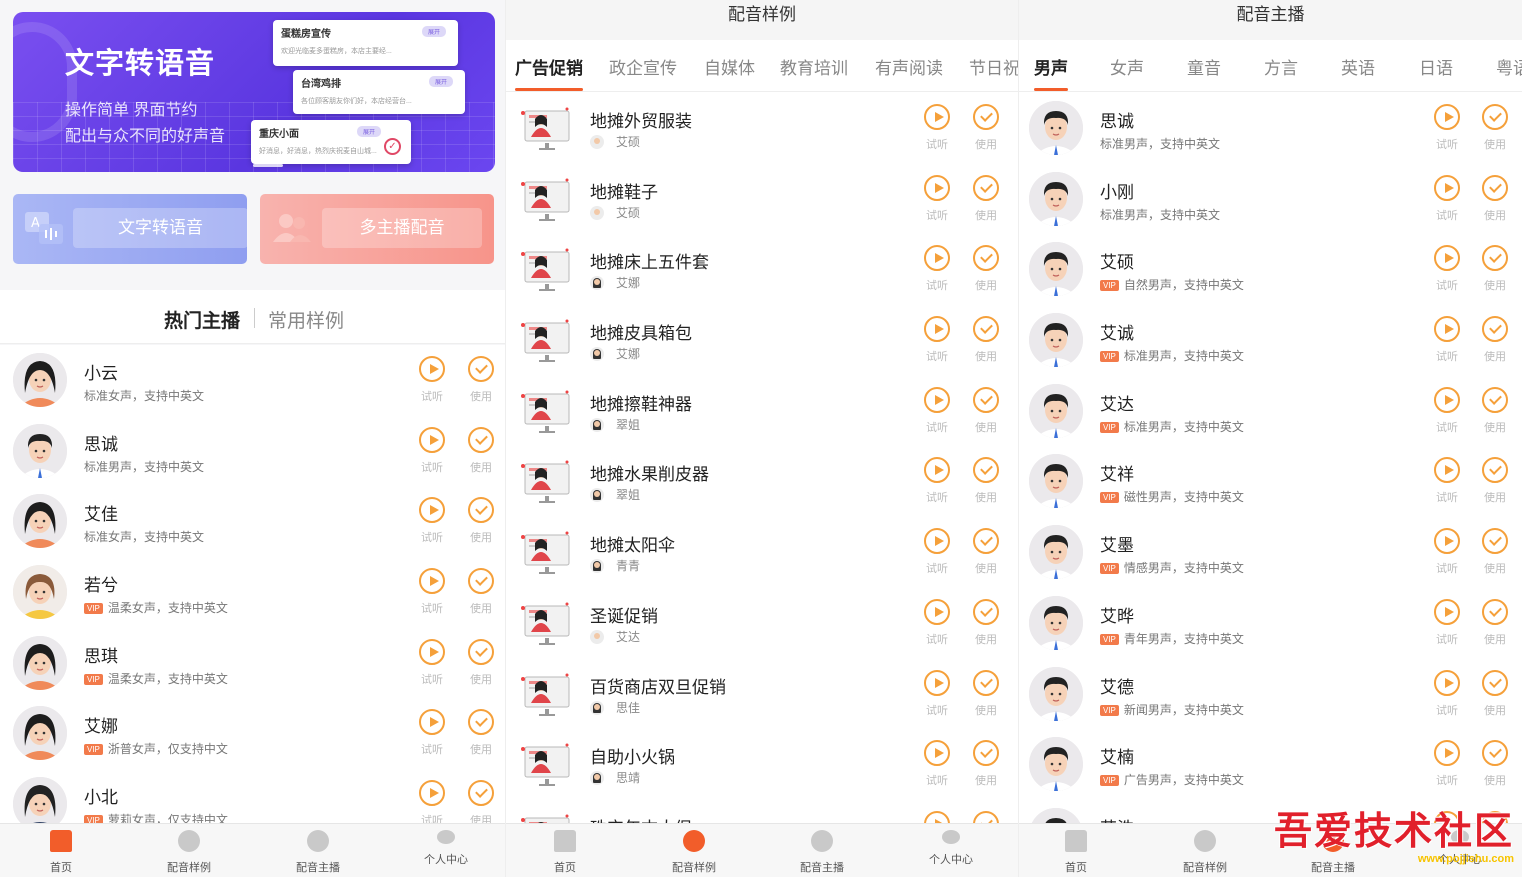 Image resolution: width=1522 pixels, height=877 pixels. Describe the element at coordinates (729, 66) in the screenshot. I see `tab-media: 自媒体` at that location.